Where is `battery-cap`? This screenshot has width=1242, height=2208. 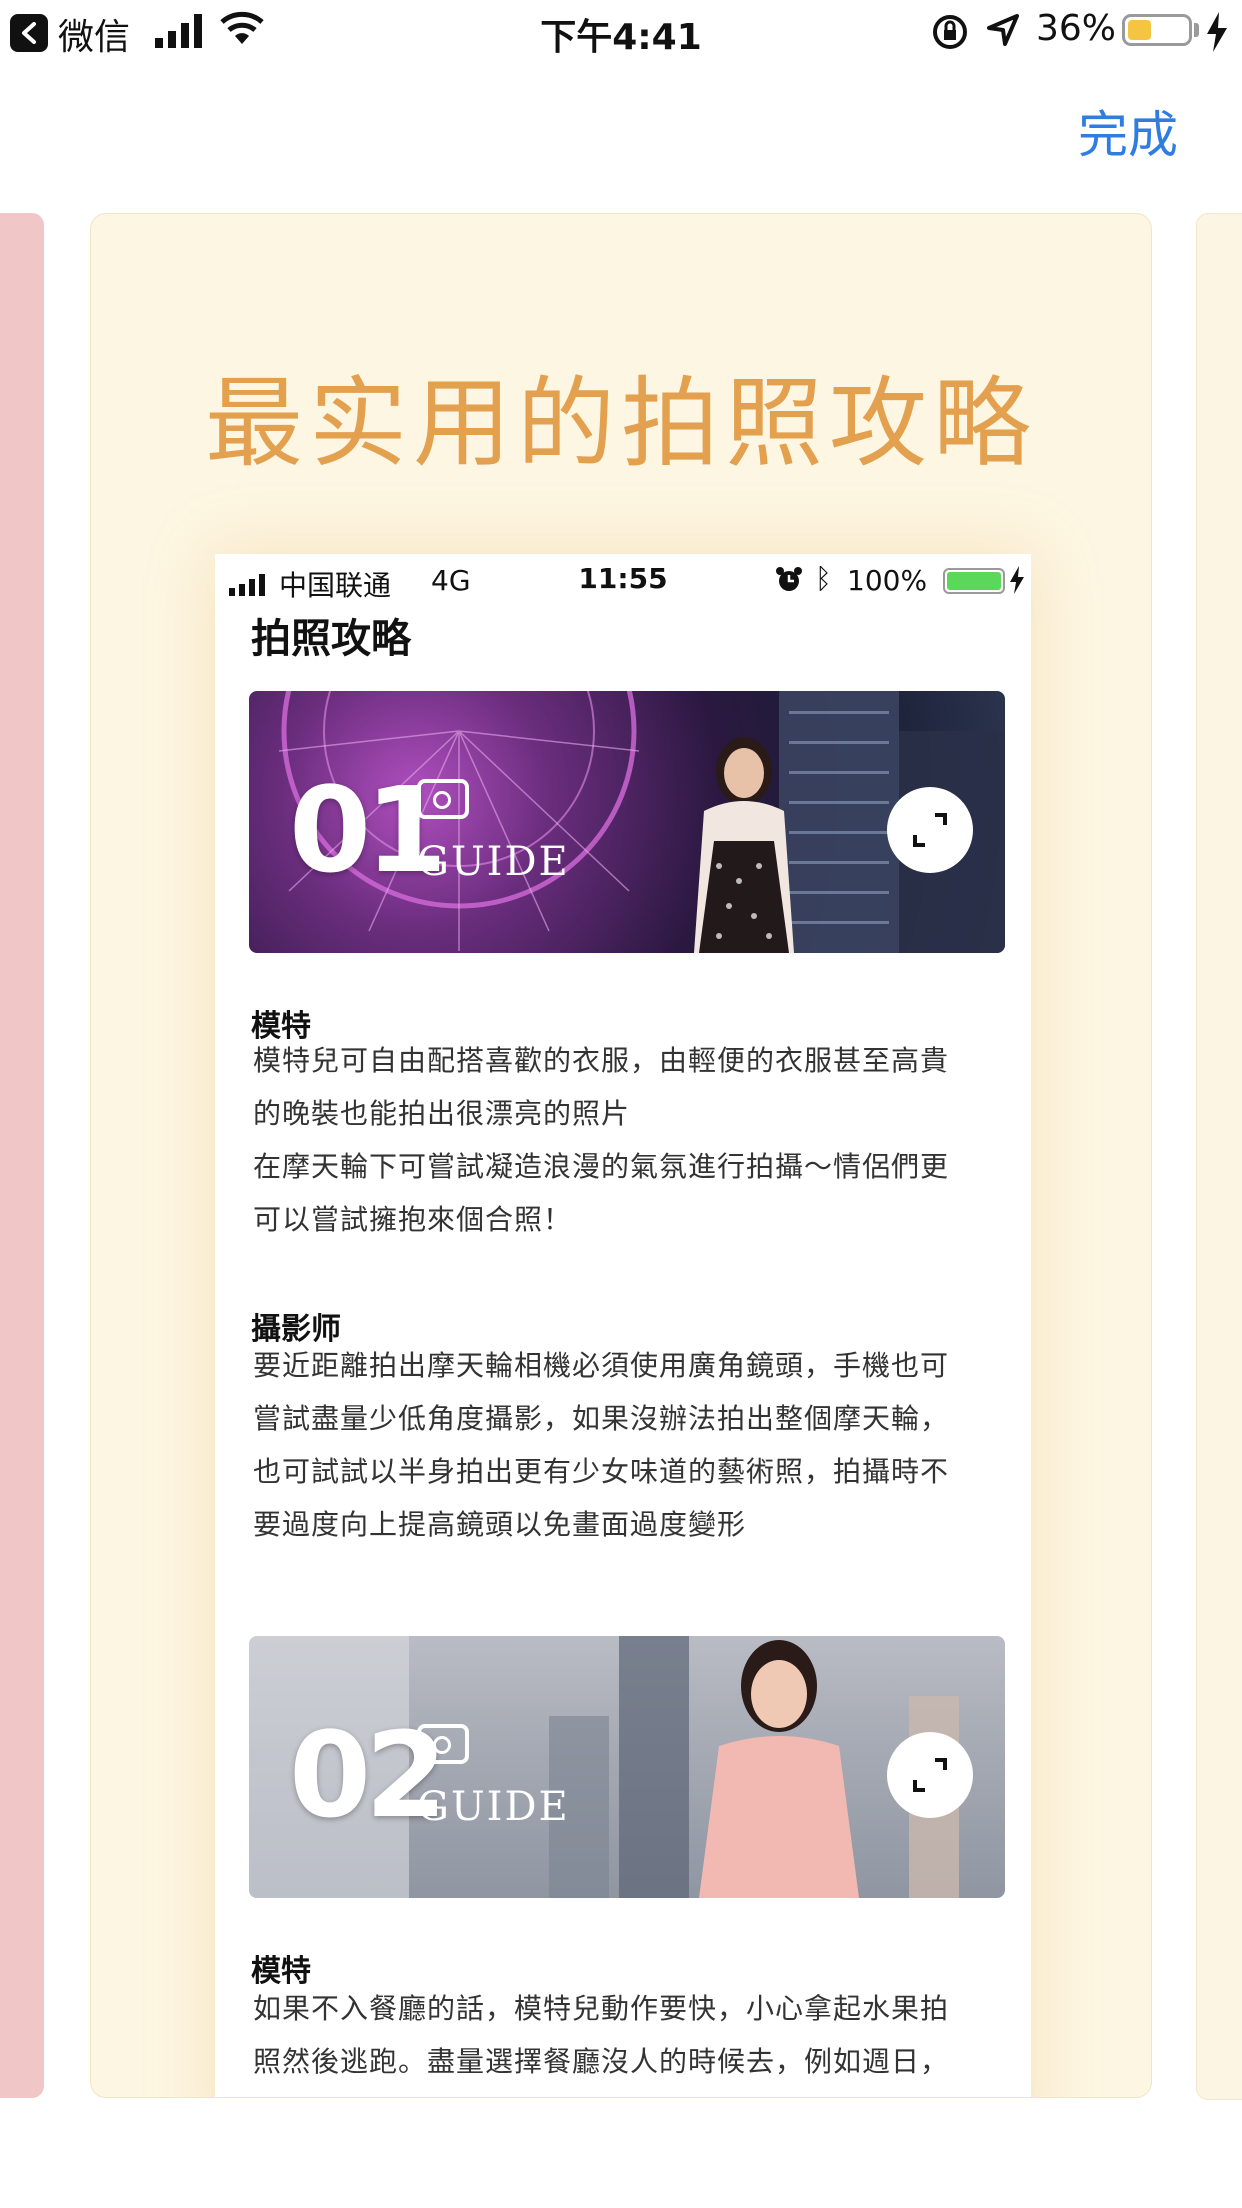 battery-cap is located at coordinates (1196, 30).